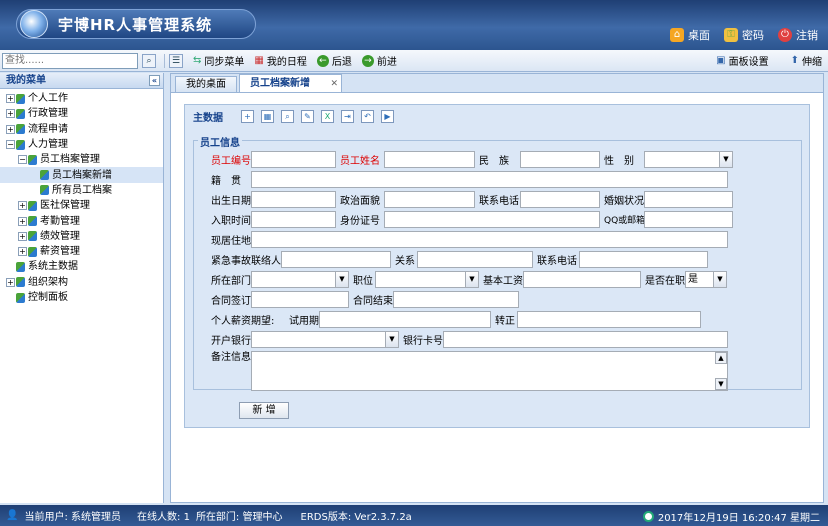 This screenshot has height=526, width=828. I want to click on sidebar-item: − 人力管理, so click(81, 144).